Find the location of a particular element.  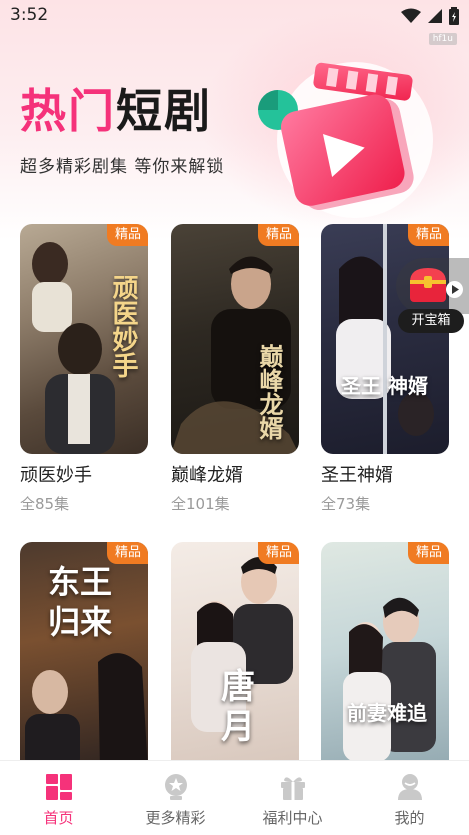

poster-art is located at coordinates (389, 679).